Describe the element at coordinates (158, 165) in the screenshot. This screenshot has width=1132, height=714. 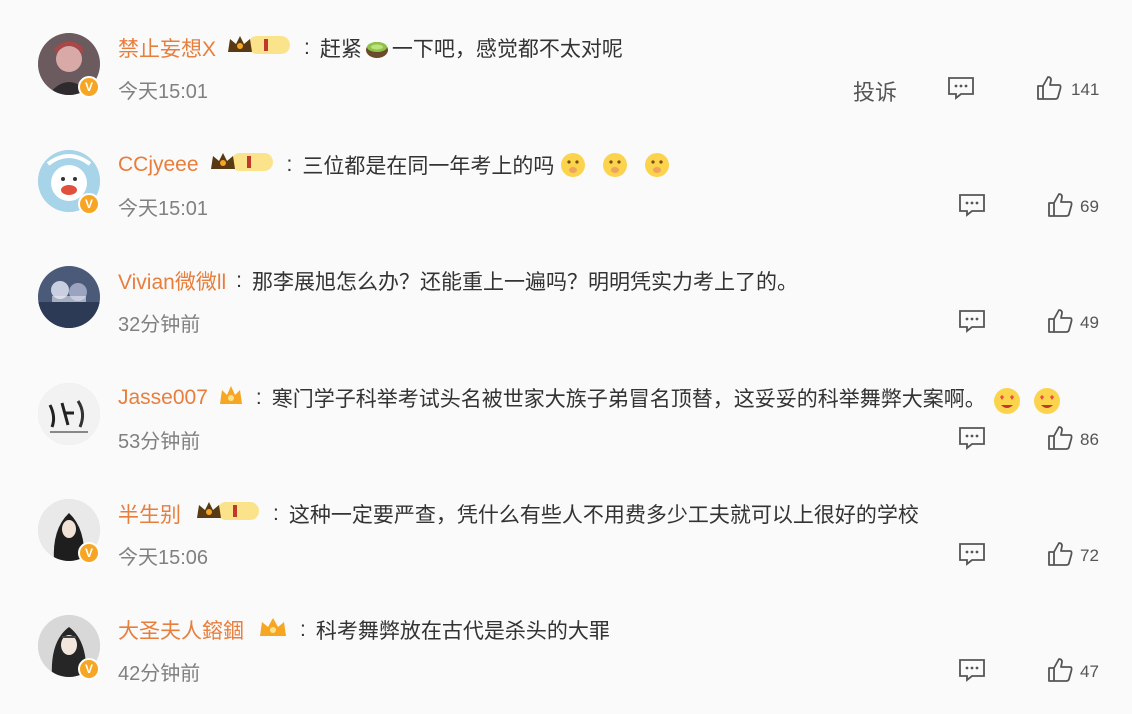
I see `username-link: CCjyeee` at that location.